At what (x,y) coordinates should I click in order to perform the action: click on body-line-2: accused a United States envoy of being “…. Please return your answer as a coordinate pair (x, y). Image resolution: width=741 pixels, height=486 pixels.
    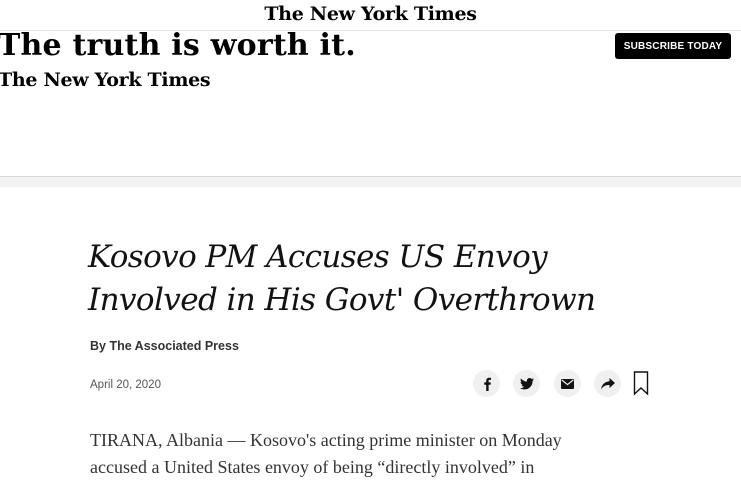
    Looking at the image, I should click on (312, 467).